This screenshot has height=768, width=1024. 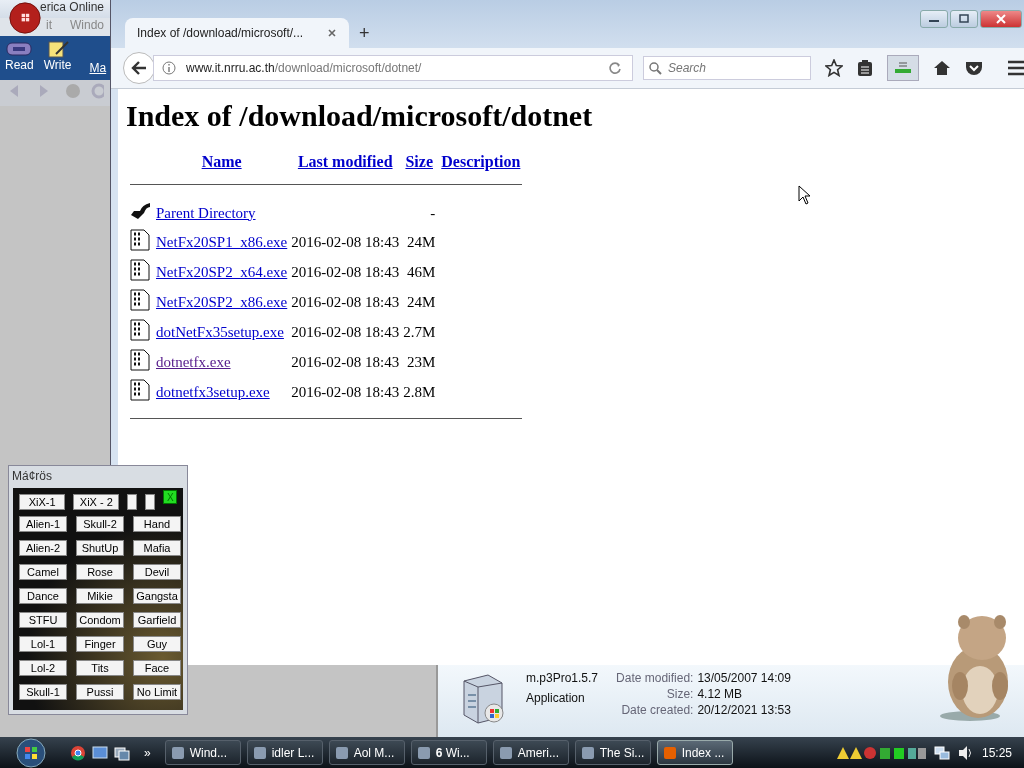 I want to click on info-icon, so click(x=169, y=68).